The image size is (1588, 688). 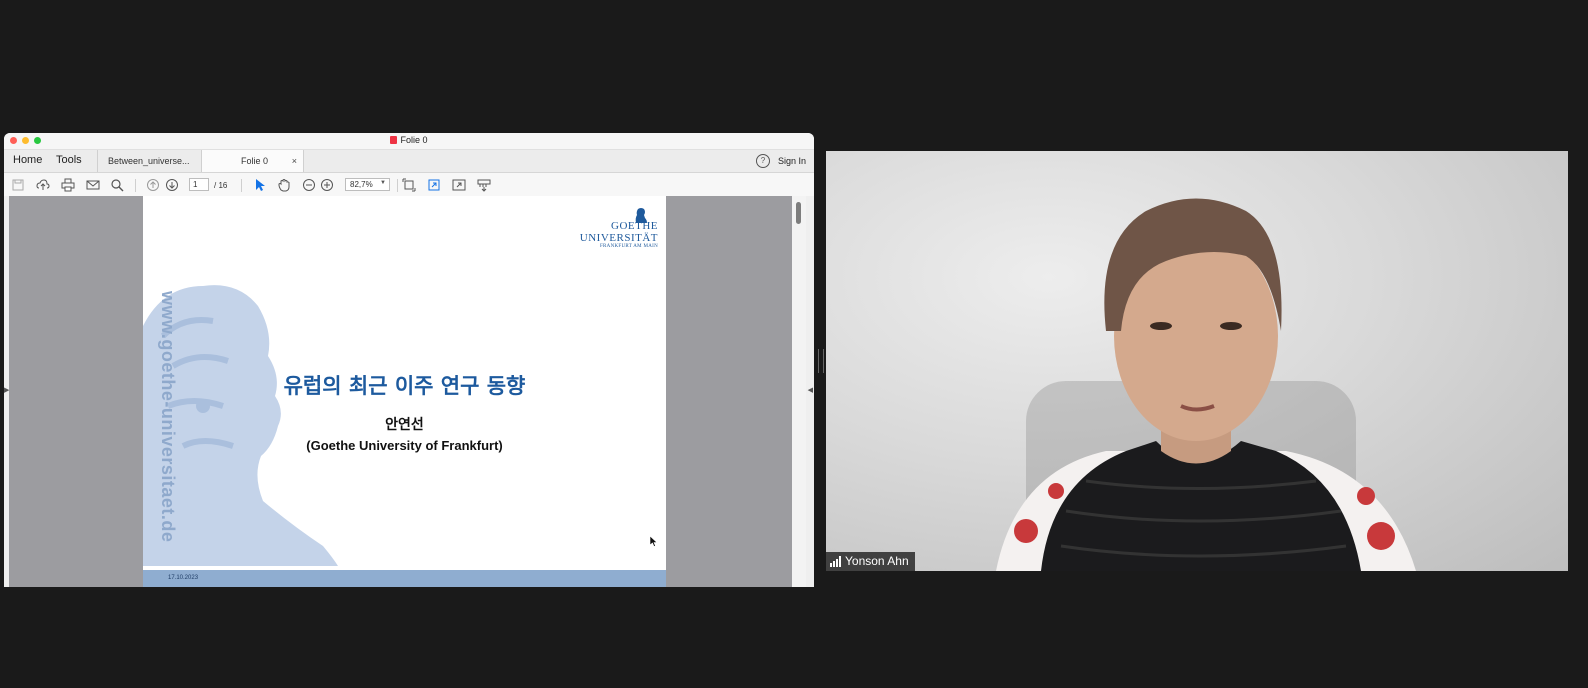 I want to click on mail-icon, so click(x=93, y=185).